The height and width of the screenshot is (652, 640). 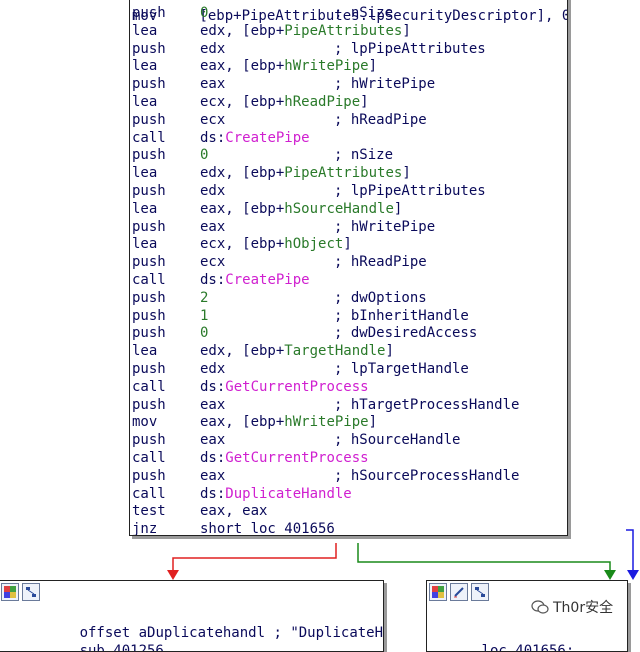 I want to click on operand: ds:DuplicateHandle, so click(x=276, y=494).